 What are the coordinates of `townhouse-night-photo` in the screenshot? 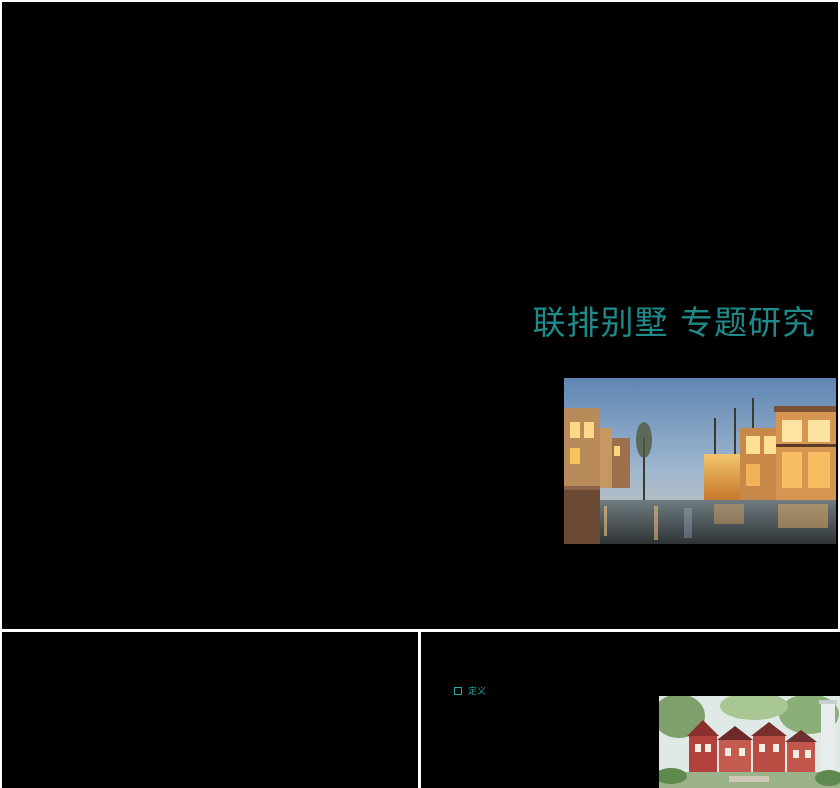 It's located at (700, 461).